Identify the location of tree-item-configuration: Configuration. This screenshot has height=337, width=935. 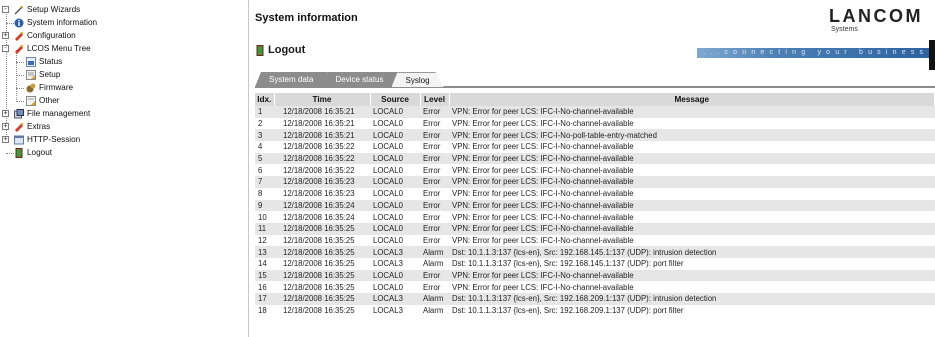
(45, 36).